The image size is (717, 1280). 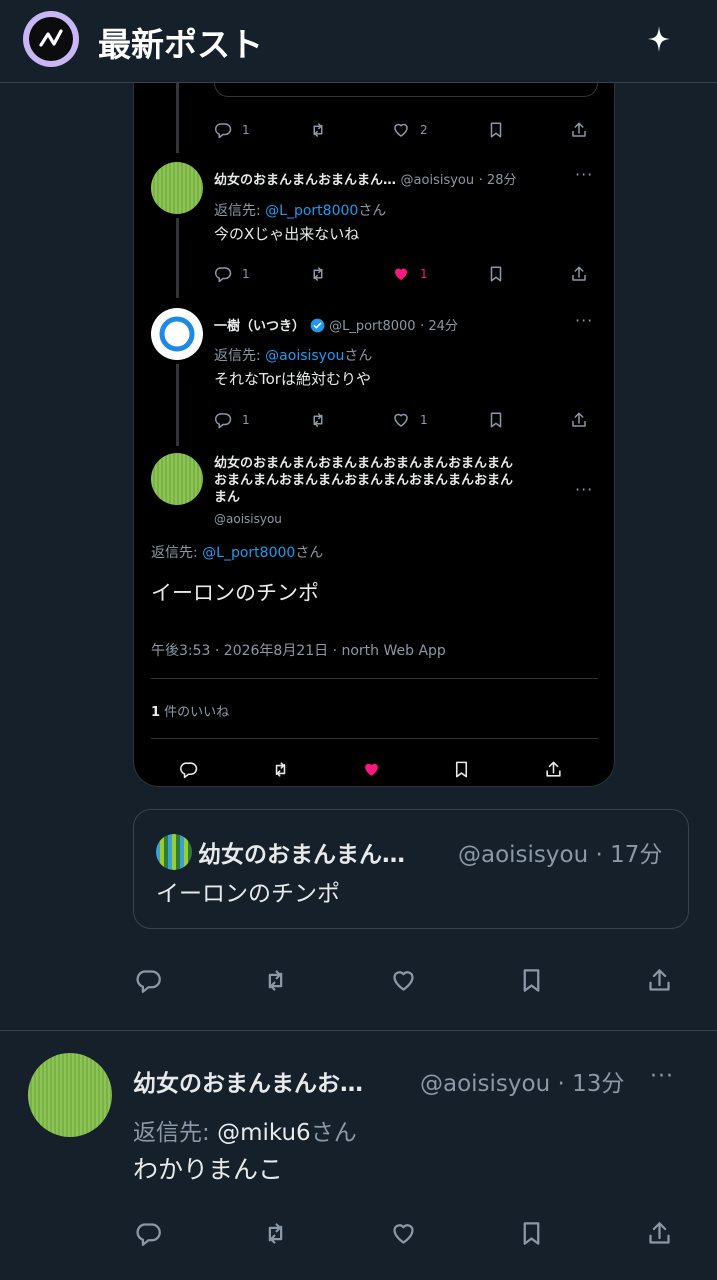 What do you see at coordinates (298, 651) in the screenshot?
I see `post-timestamp: 午後3:53 · 2026年8月21日 · north Web App` at bounding box center [298, 651].